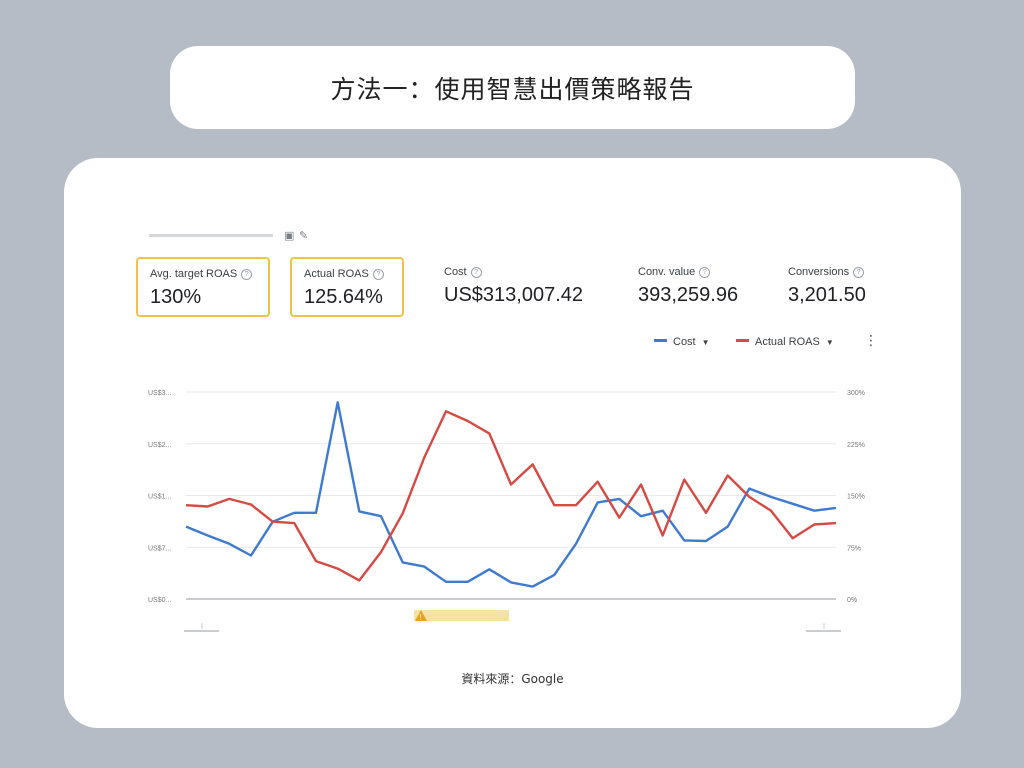  I want to click on page-title: 方法一：使用智慧出價策略報告, so click(512, 89).